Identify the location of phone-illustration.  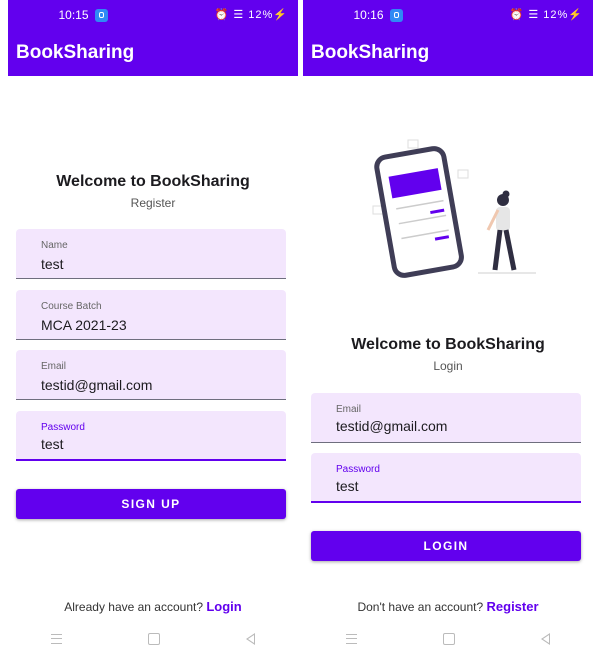
(419, 212).